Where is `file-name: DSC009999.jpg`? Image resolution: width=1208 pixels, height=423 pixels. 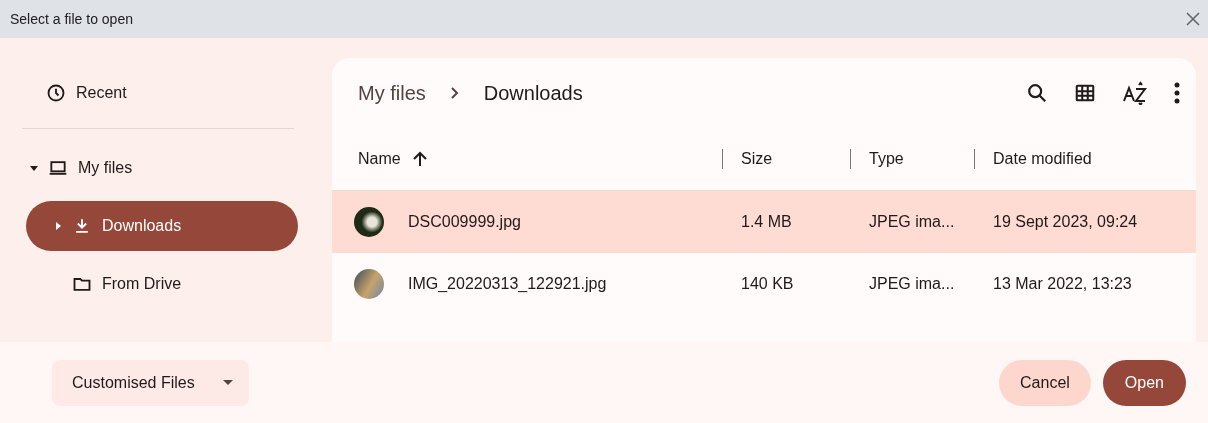 file-name: DSC009999.jpg is located at coordinates (464, 222).